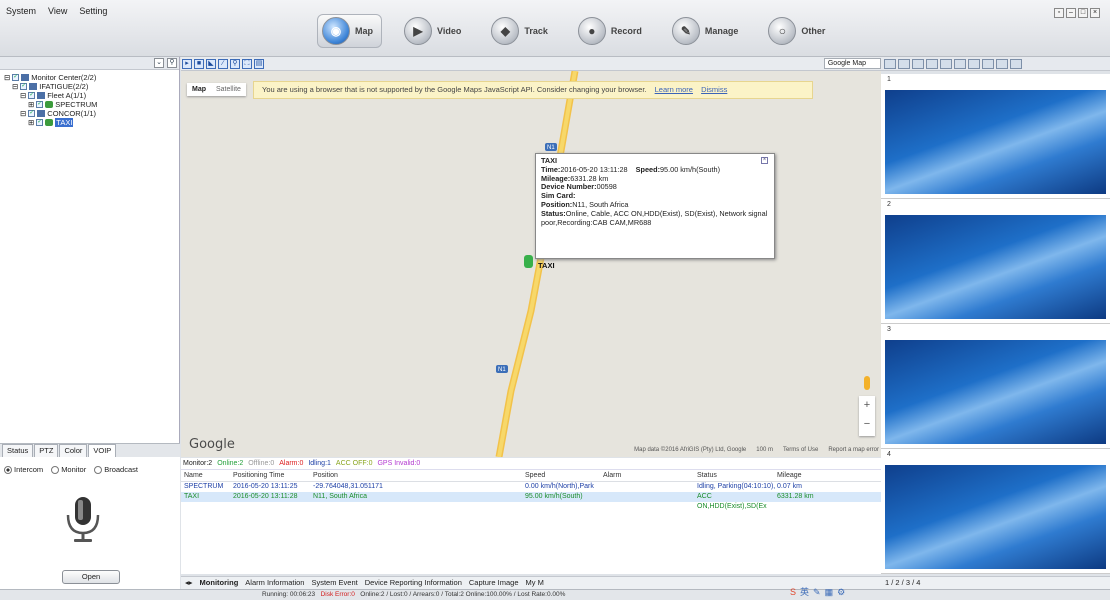  What do you see at coordinates (829, 592) in the screenshot?
I see `keyboard-icon: ▦` at bounding box center [829, 592].